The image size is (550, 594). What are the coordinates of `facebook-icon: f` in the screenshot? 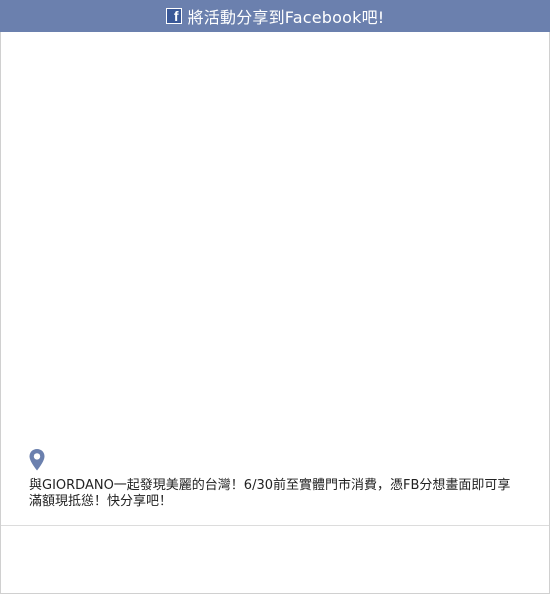 It's located at (173, 16).